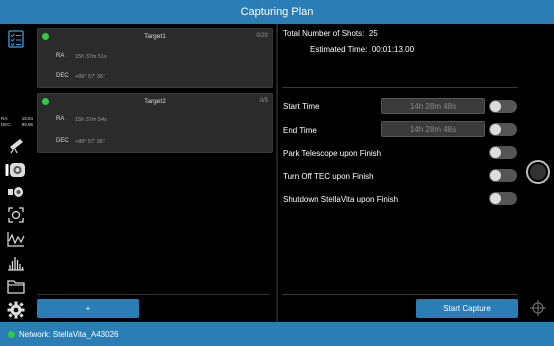 Image resolution: width=554 pixels, height=346 pixels. Describe the element at coordinates (503, 198) in the screenshot. I see `shutdown-toggle` at that location.